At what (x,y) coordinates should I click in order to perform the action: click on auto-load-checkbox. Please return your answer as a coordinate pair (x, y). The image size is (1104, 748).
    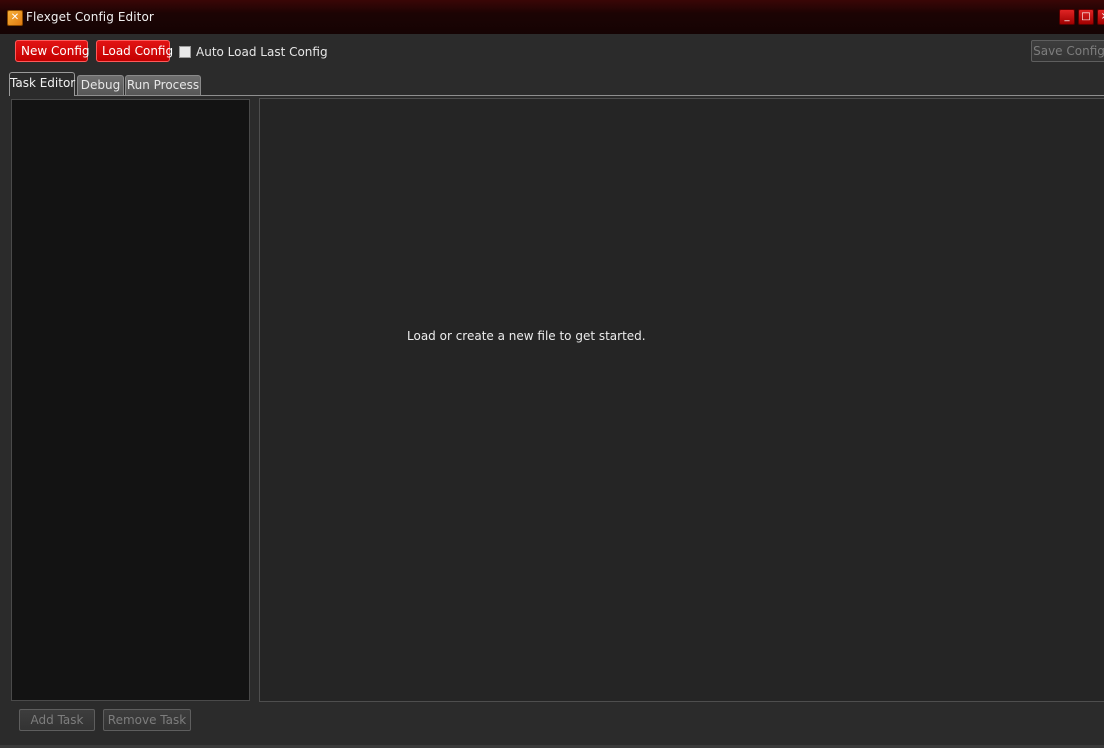
    Looking at the image, I should click on (185, 52).